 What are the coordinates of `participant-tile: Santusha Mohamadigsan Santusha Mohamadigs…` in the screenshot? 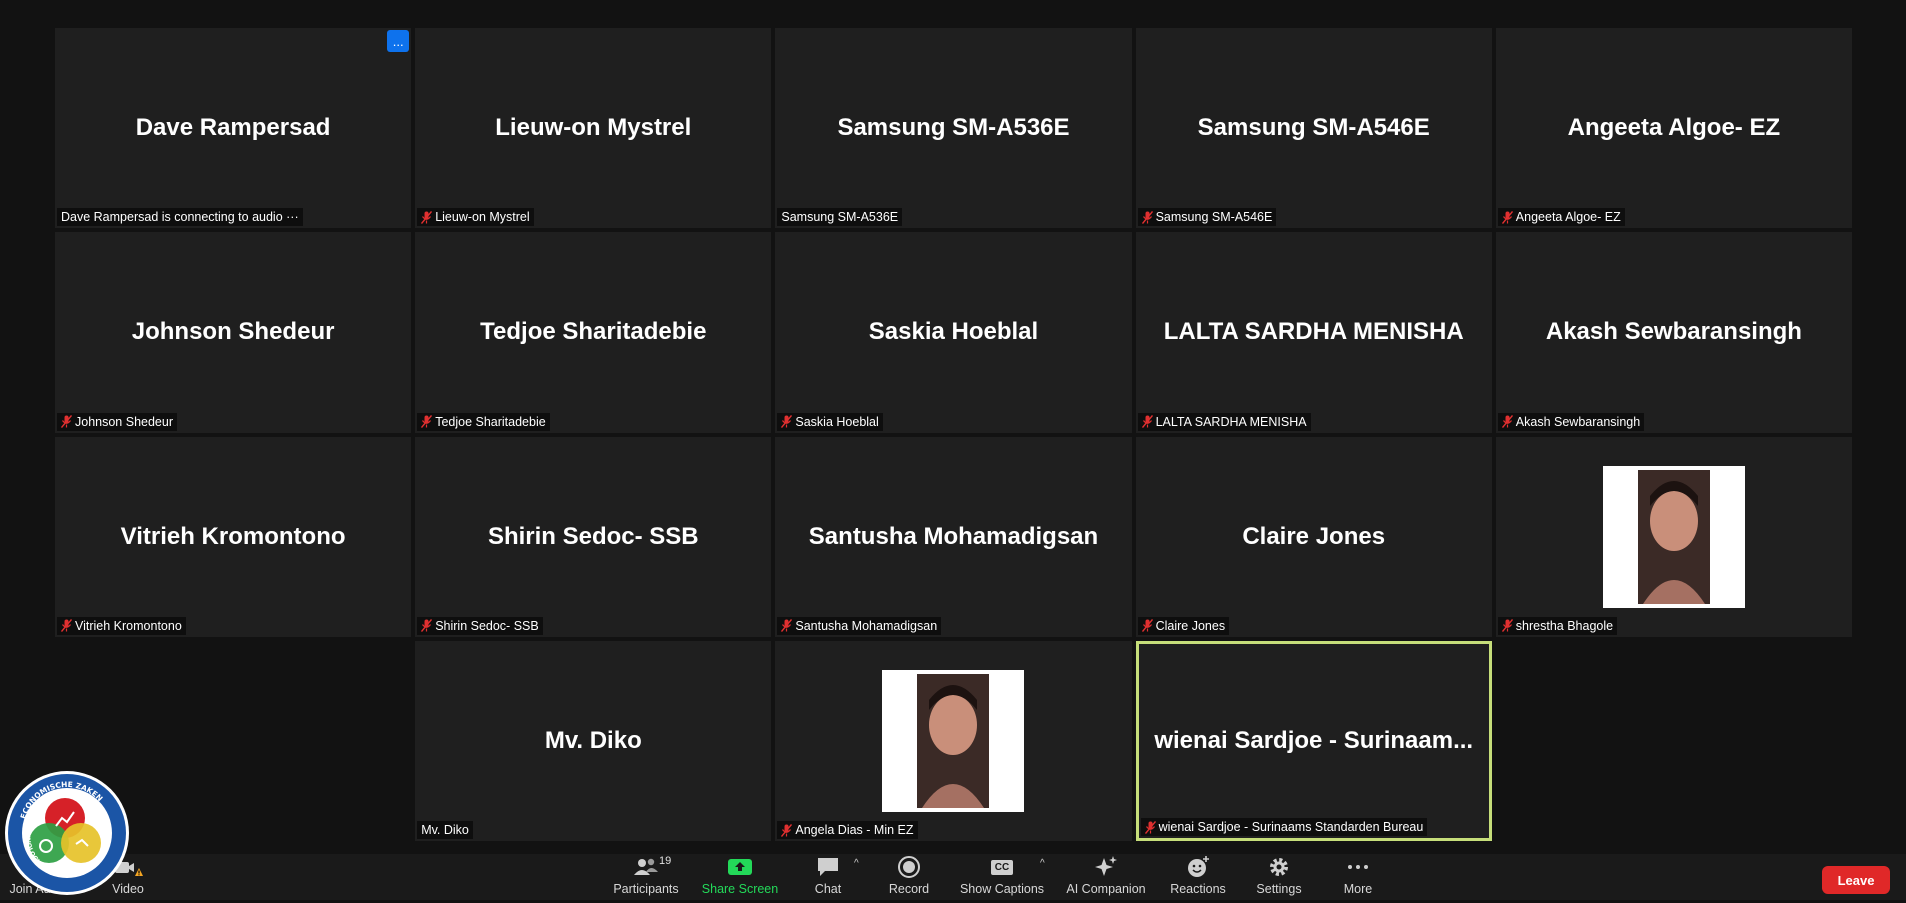 It's located at (953, 536).